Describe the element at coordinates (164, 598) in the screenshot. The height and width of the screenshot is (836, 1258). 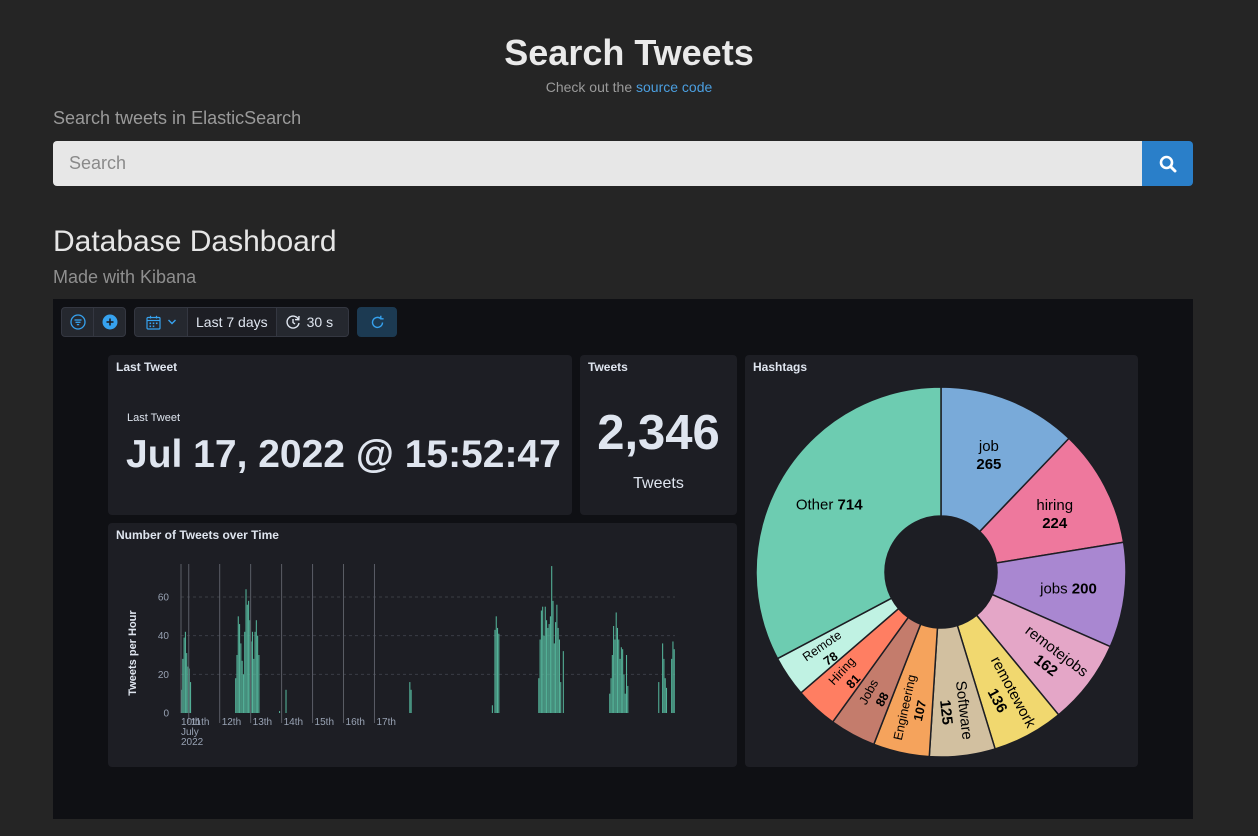
I see `y-tick-label: 60` at that location.